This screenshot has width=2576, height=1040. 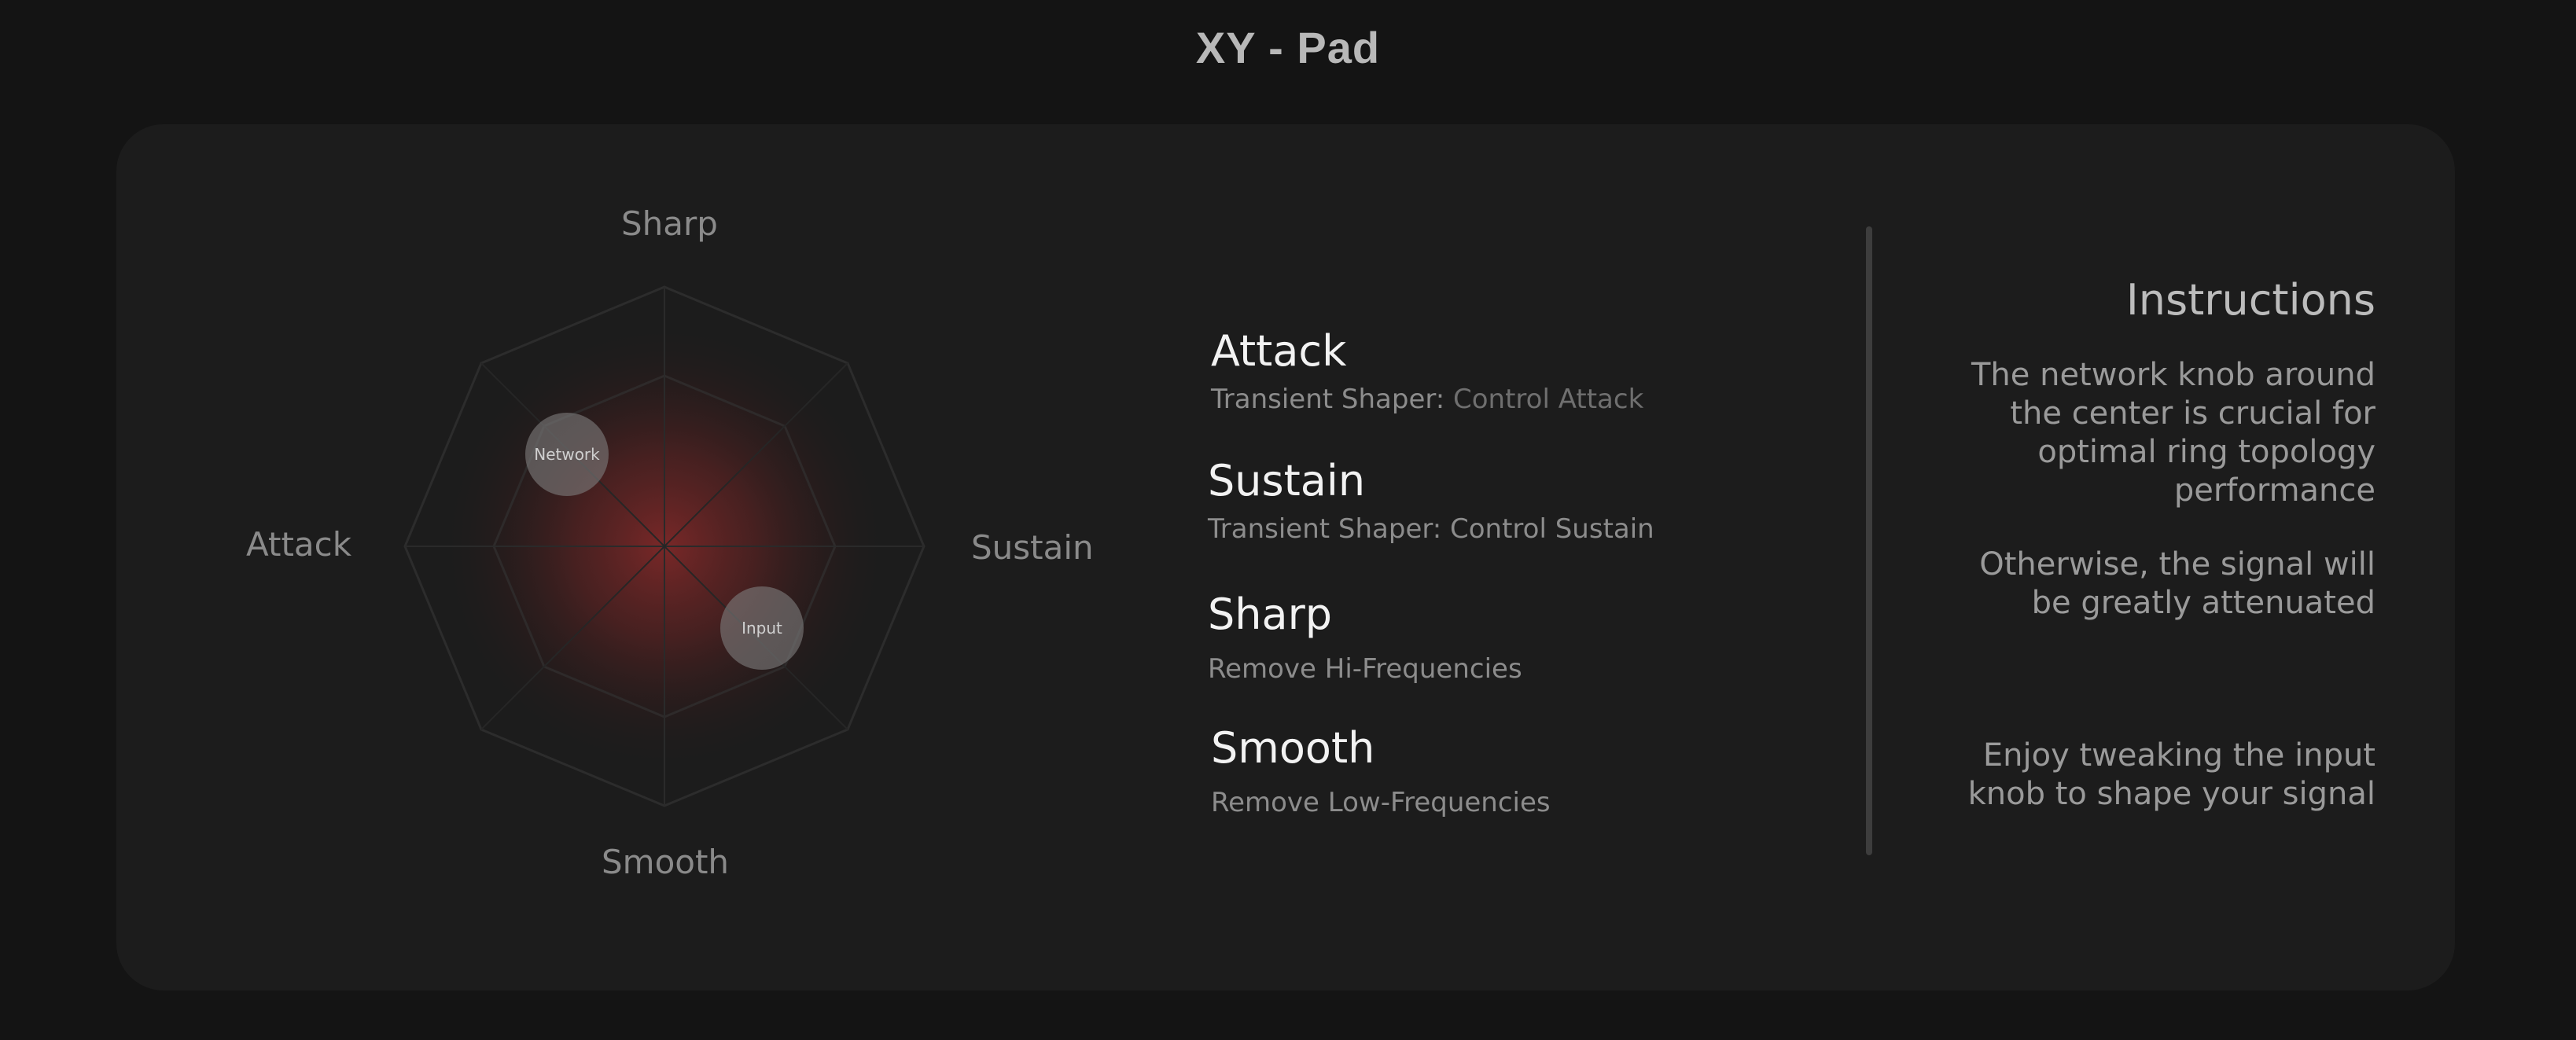 What do you see at coordinates (1270, 614) in the screenshot?
I see `param-name: Sharp` at bounding box center [1270, 614].